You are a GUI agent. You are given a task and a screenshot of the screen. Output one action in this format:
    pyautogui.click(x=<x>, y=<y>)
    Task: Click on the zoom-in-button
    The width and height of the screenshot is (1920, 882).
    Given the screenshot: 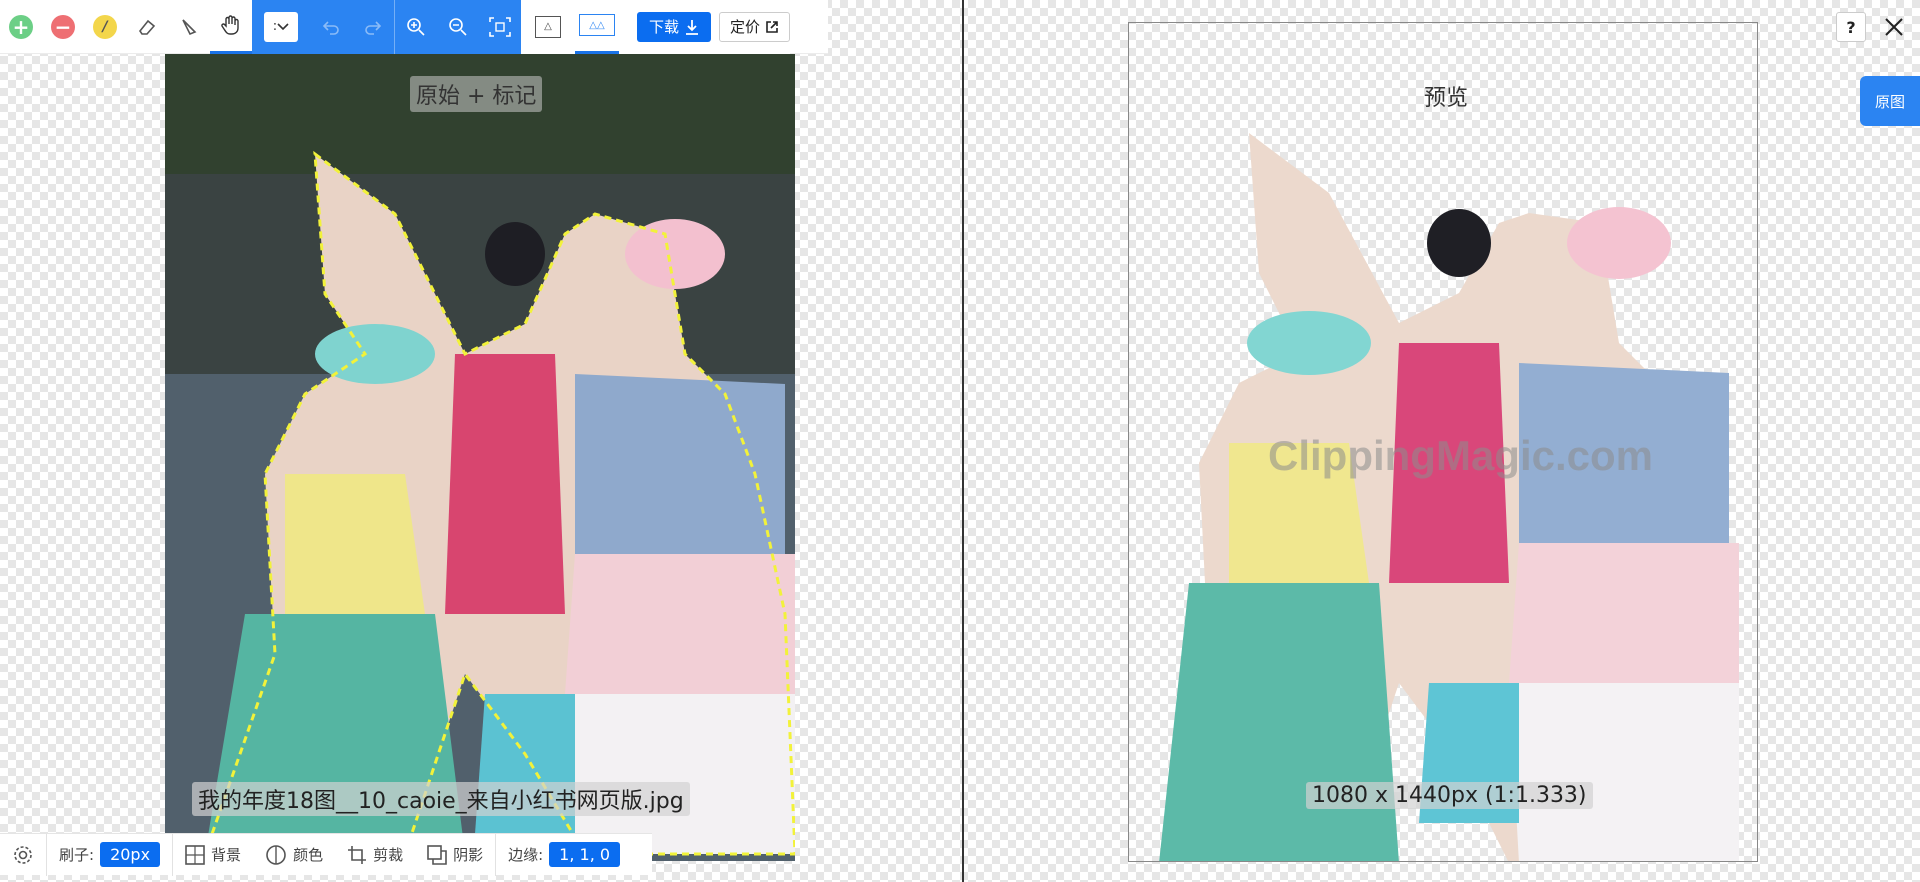 What is the action you would take?
    pyautogui.click(x=416, y=27)
    